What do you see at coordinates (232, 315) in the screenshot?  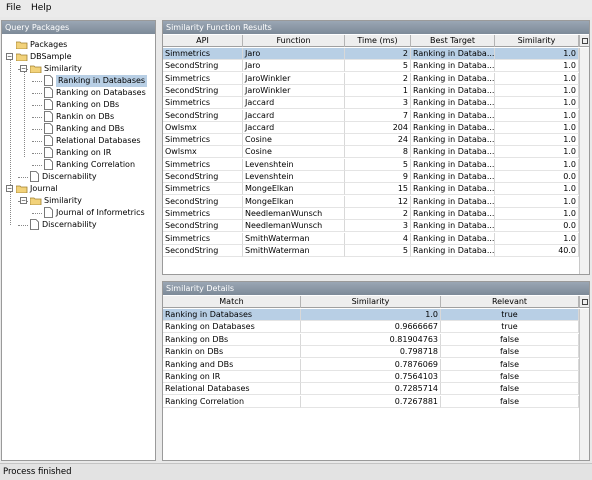 I see `details-cell: Ranking in Databases` at bounding box center [232, 315].